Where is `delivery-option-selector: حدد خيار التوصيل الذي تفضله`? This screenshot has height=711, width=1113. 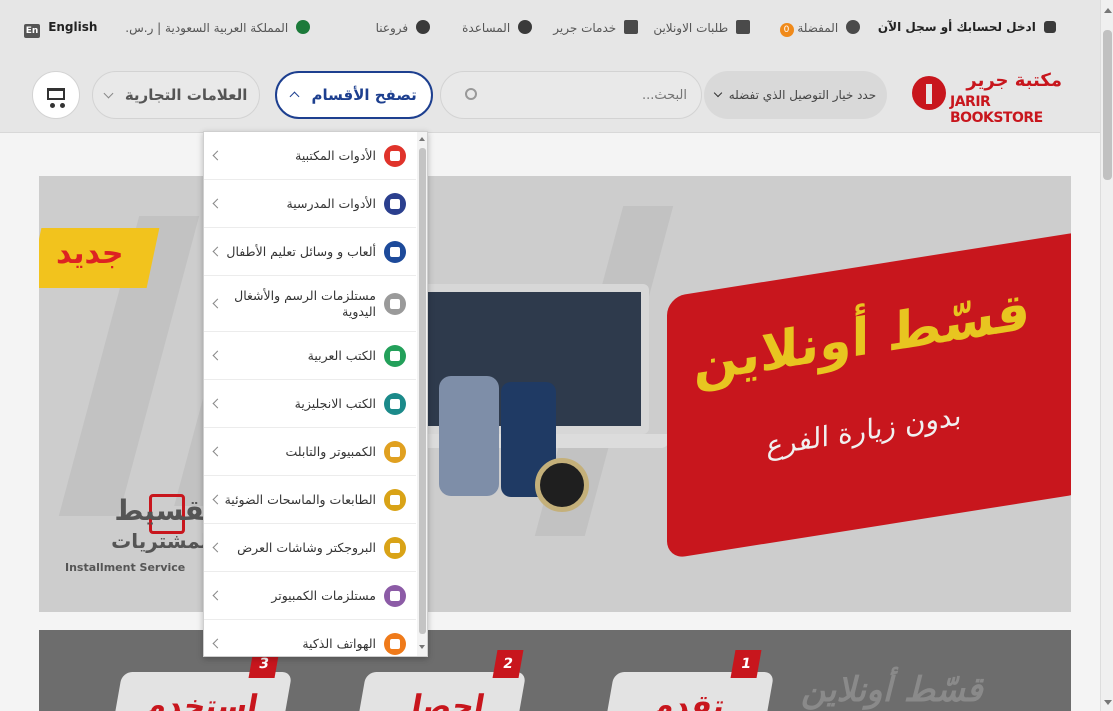 delivery-option-selector: حدد خيار التوصيل الذي تفضله is located at coordinates (795, 95).